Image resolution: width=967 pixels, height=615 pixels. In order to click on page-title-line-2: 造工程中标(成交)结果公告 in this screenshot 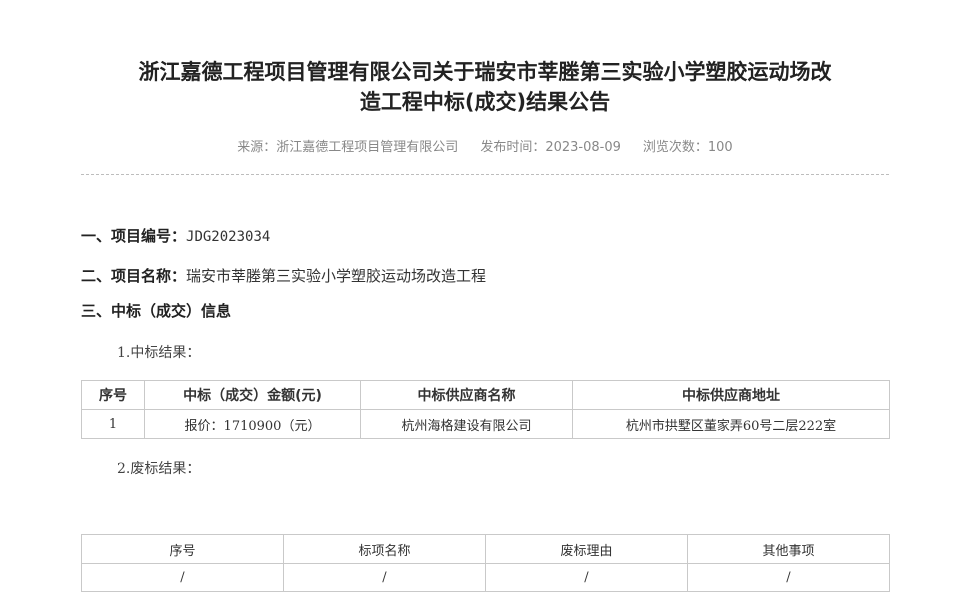, I will do `click(485, 102)`.